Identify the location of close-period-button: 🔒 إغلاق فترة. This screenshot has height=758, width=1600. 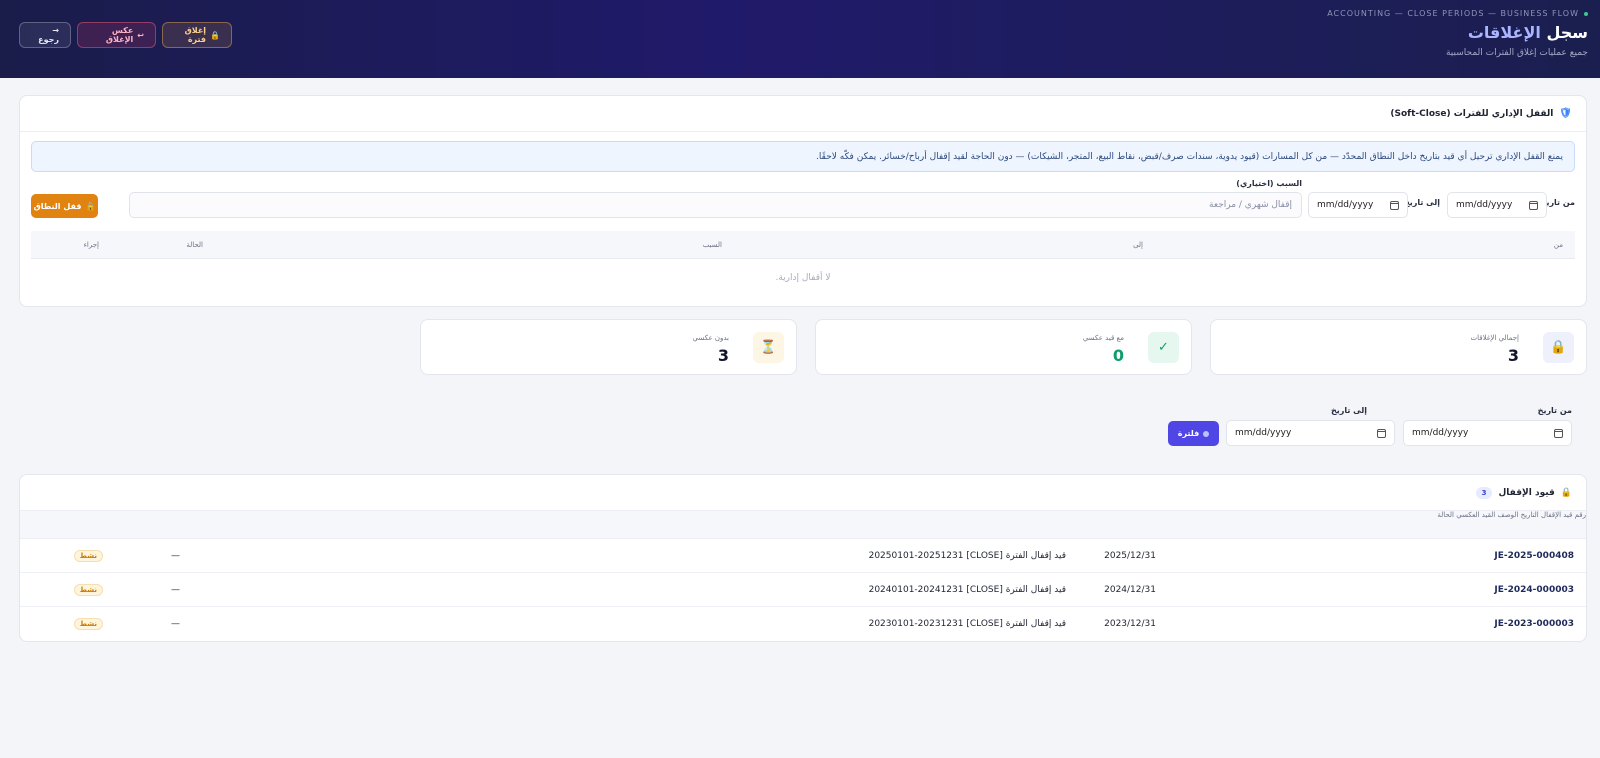
(197, 35).